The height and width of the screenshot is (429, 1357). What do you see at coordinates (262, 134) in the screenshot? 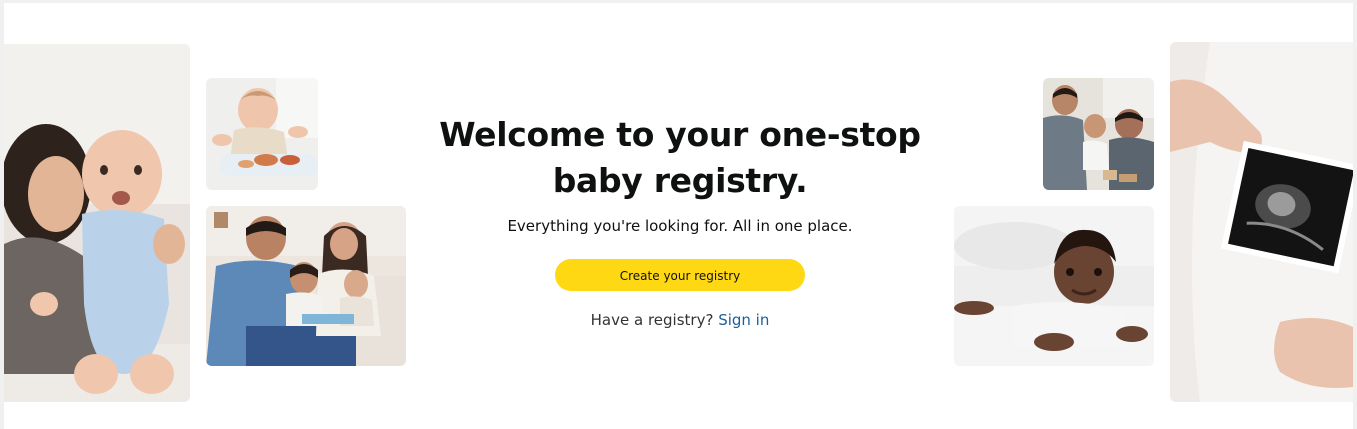
I see `baby-eating-photo` at bounding box center [262, 134].